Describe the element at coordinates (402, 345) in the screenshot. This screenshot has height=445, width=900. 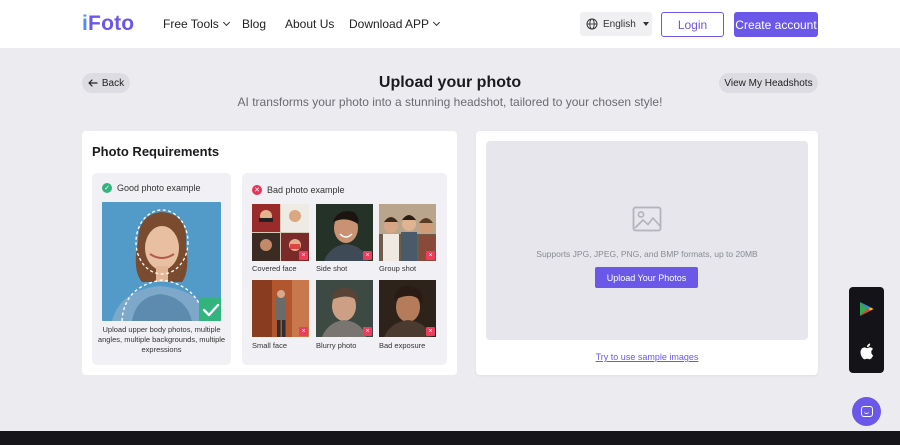
I see `thumb-label: Bad exposure` at that location.